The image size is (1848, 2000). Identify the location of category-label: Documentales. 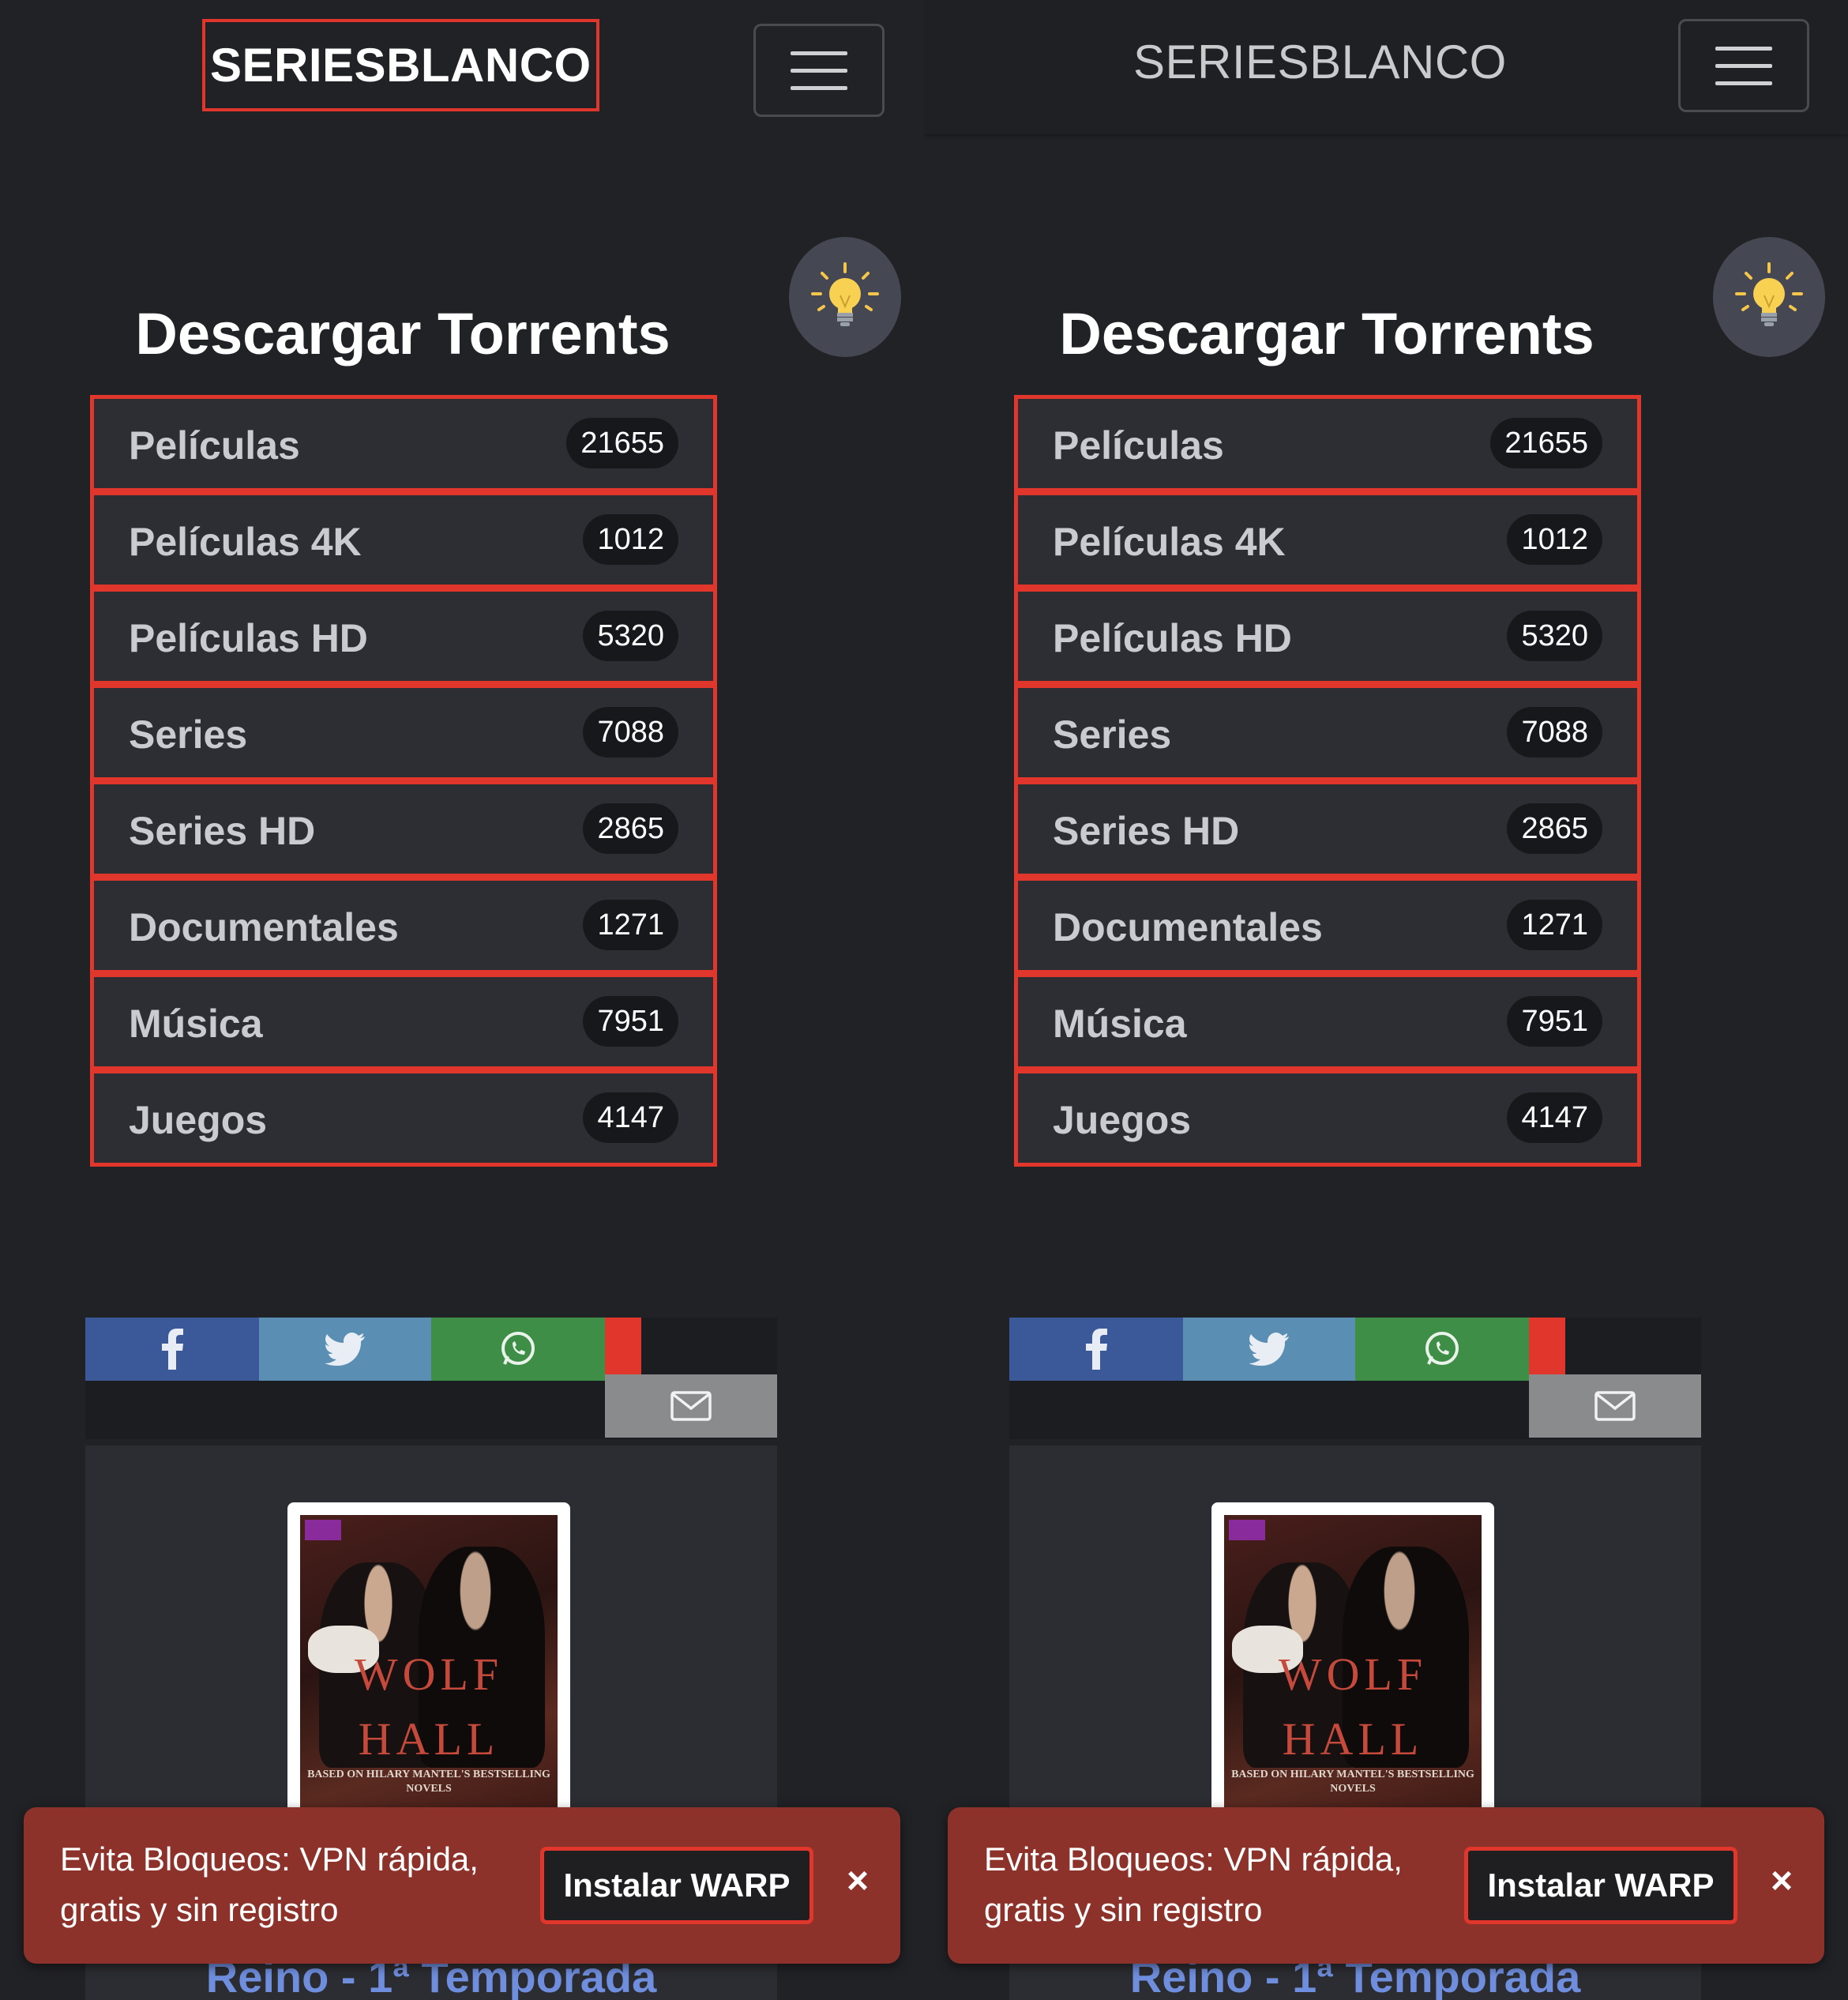
(1188, 927).